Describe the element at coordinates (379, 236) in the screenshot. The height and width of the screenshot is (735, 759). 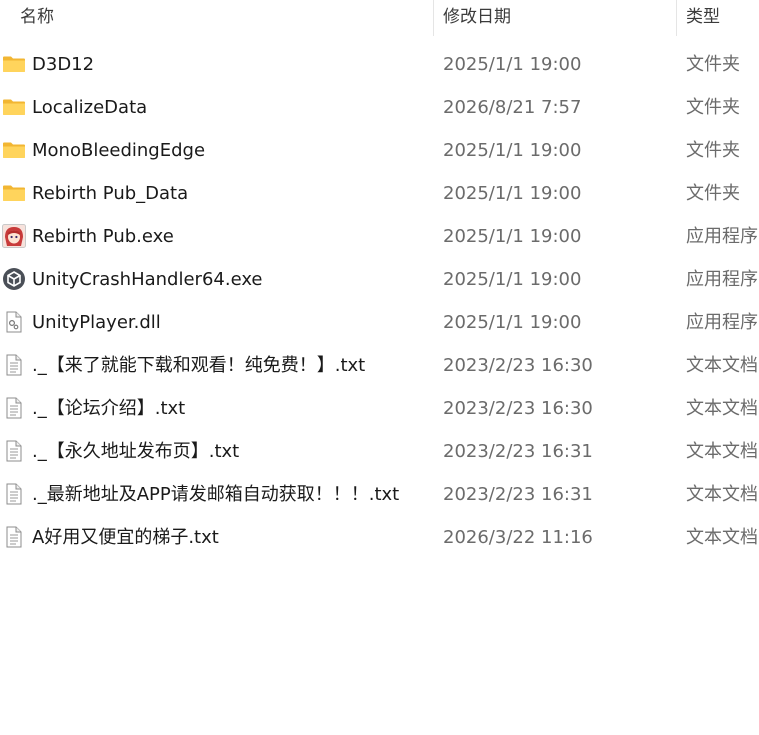
I see `file-row: Rebirth Pub.exe 2025/1/1 19:00 应用程序` at that location.